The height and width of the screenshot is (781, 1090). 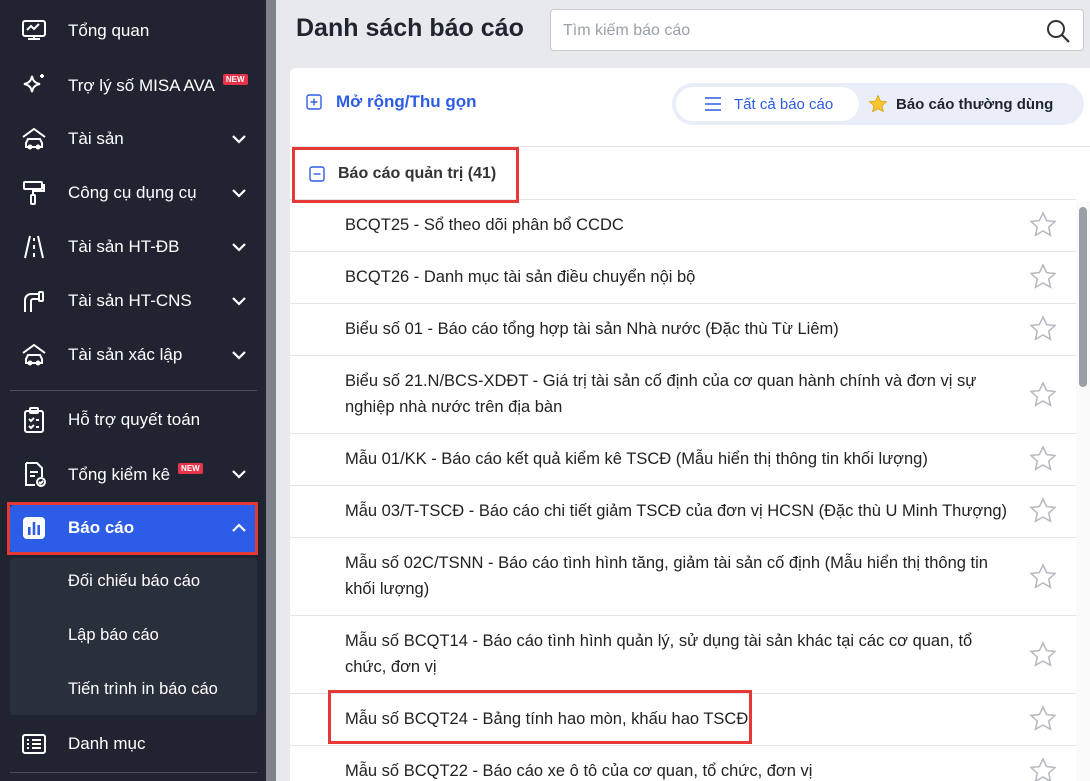 I want to click on nav-label: Tài sản xác lập, so click(x=125, y=354).